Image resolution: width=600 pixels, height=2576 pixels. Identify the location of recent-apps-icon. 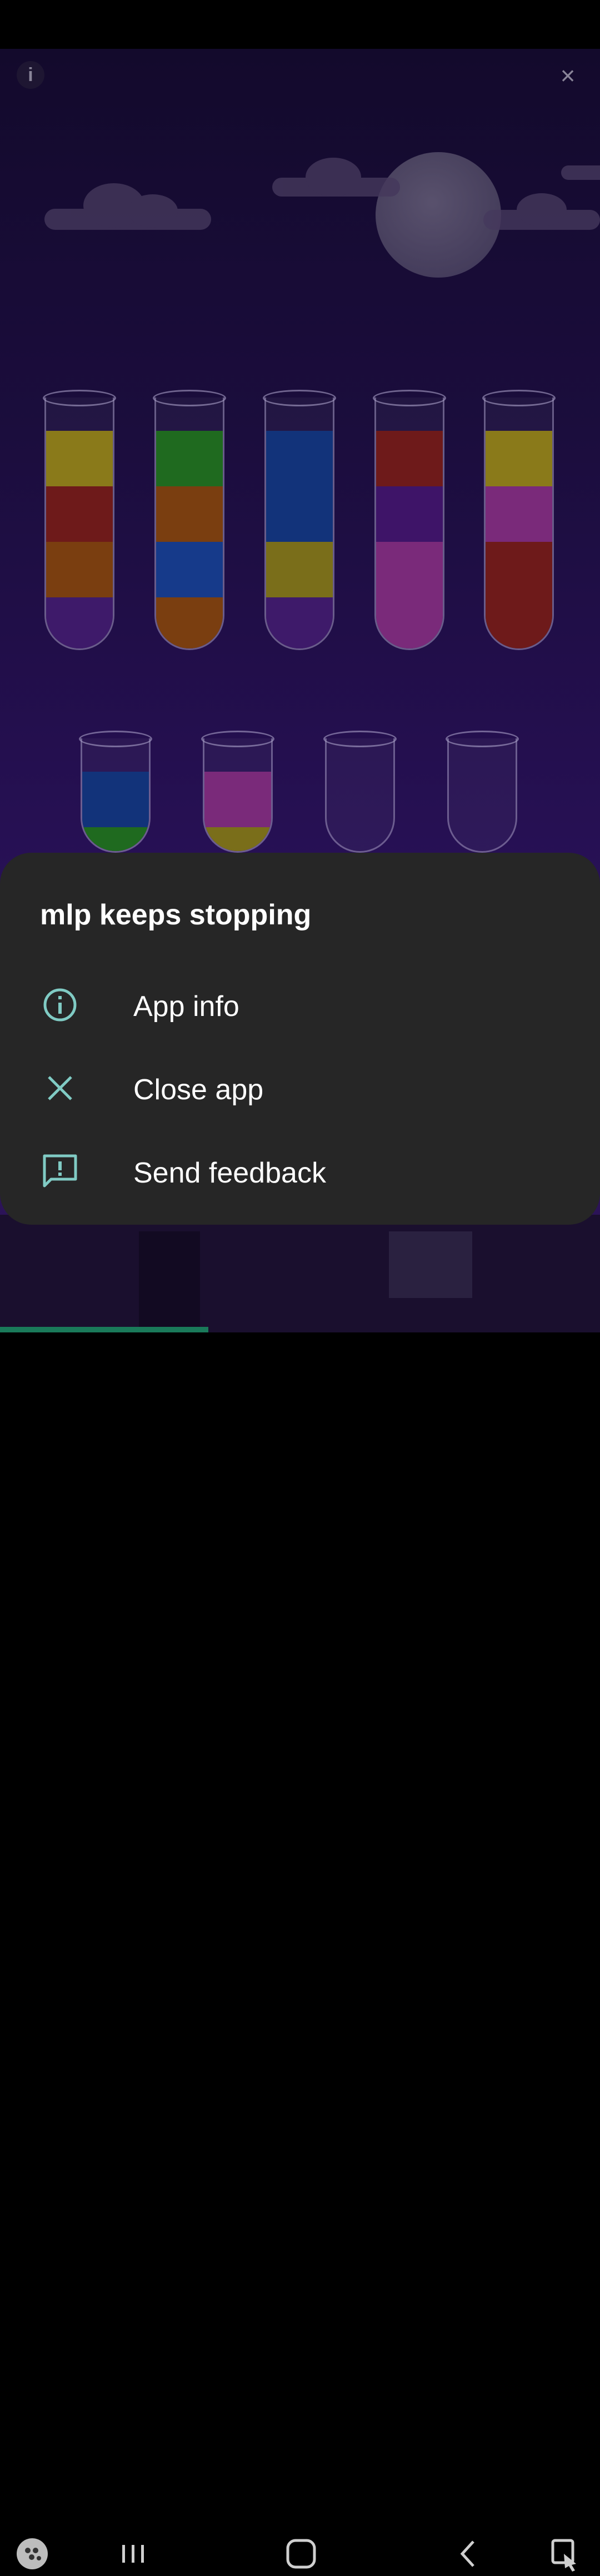
(133, 2554).